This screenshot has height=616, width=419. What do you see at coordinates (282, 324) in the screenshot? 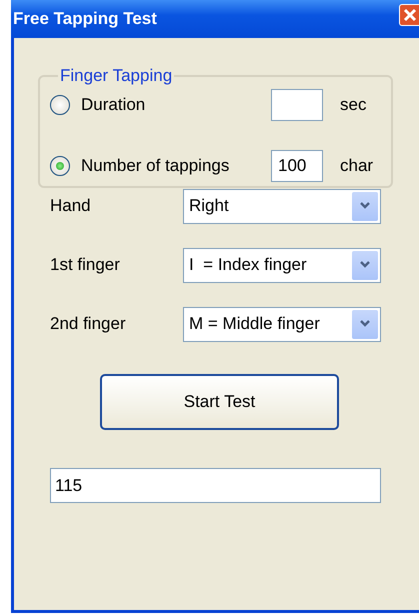
I see `dropdown: M = Middle finger` at bounding box center [282, 324].